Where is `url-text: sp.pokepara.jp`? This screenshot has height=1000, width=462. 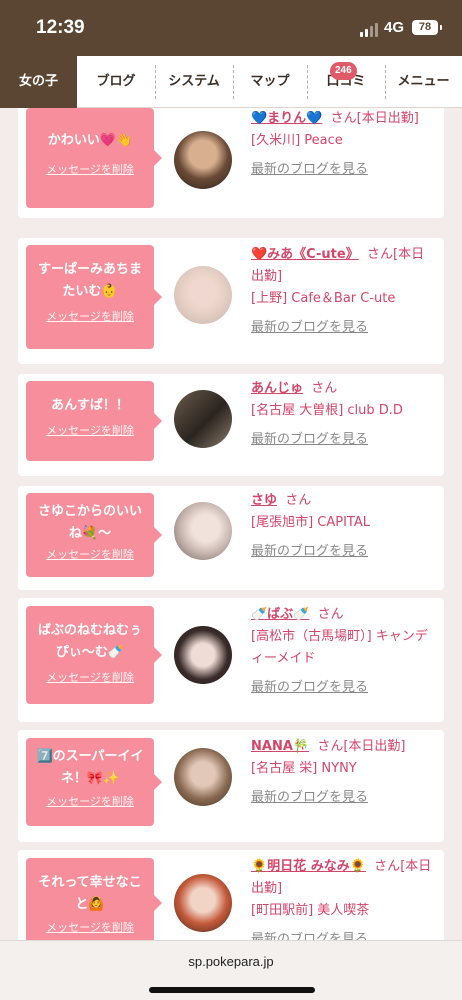 url-text: sp.pokepara.jp is located at coordinates (231, 961).